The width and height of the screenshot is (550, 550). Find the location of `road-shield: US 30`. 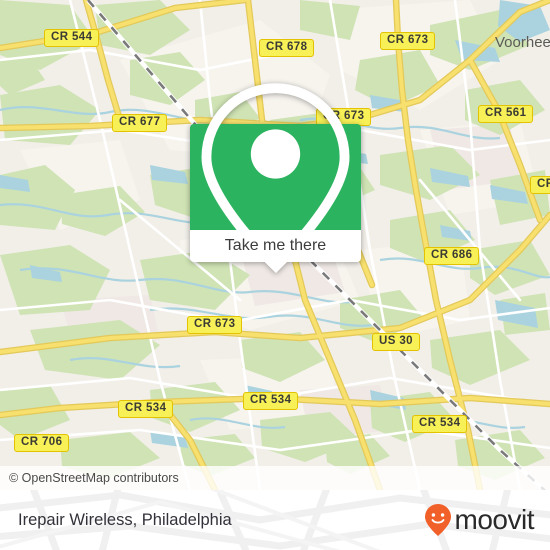

road-shield: US 30 is located at coordinates (396, 342).